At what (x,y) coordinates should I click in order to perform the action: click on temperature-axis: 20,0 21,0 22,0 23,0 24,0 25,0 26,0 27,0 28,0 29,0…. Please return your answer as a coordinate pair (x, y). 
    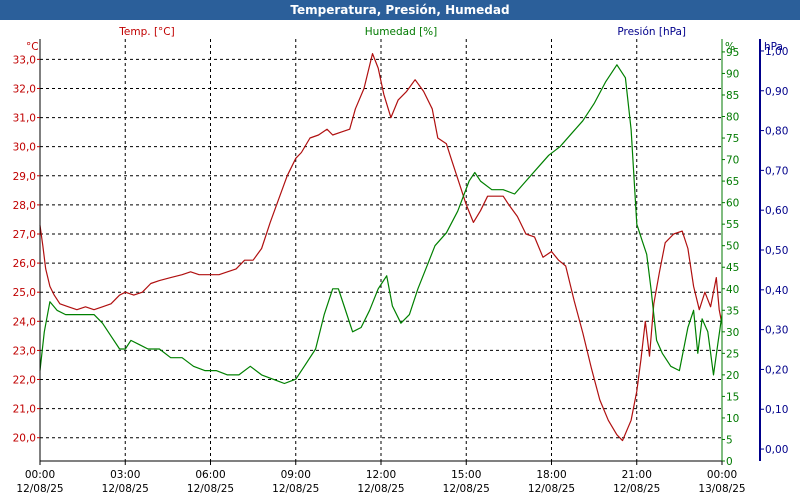
    Looking at the image, I should click on (26, 249).